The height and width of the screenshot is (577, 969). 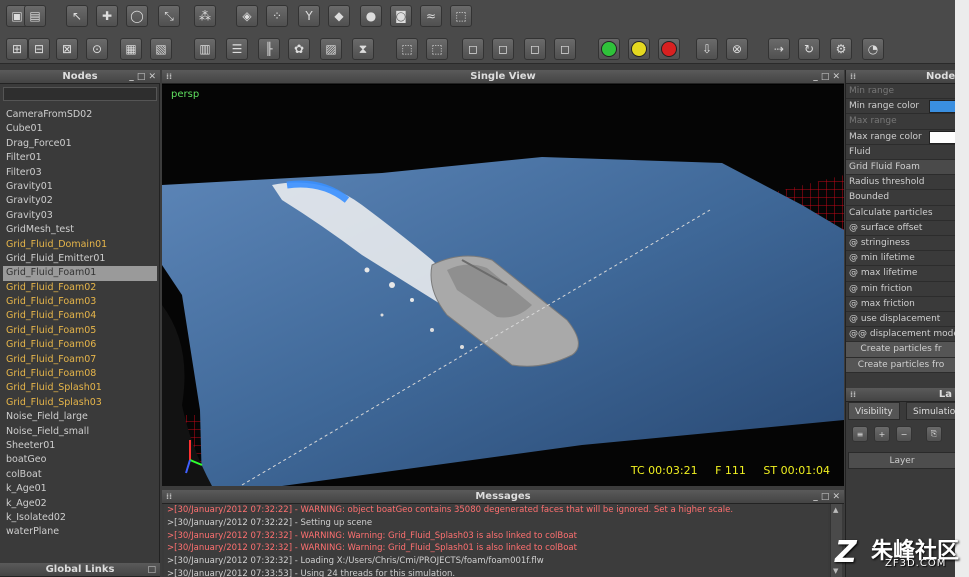 What do you see at coordinates (80, 288) in the screenshot?
I see `node-list-item: Grid_Fluid_Foam02` at bounding box center [80, 288].